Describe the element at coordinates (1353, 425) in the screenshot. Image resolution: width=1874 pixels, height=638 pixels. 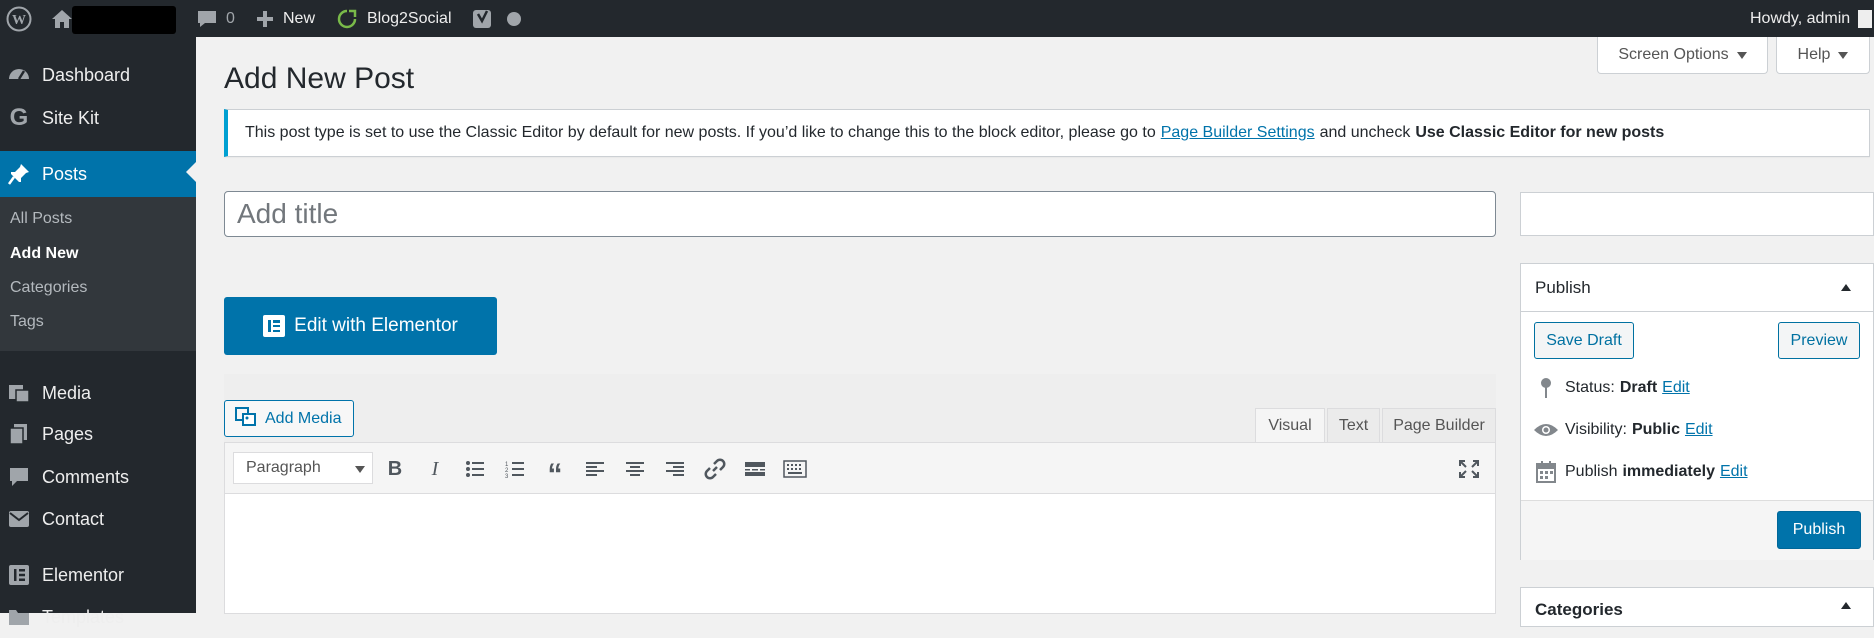
I see `tab-text: Text` at that location.